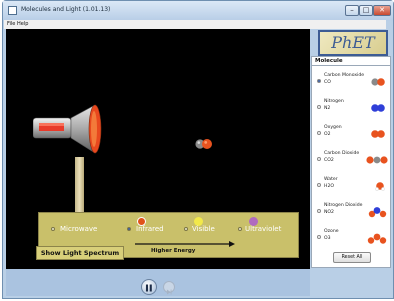  What do you see at coordinates (334, 101) in the screenshot?
I see `molecule-name: Nitrogen` at bounding box center [334, 101].